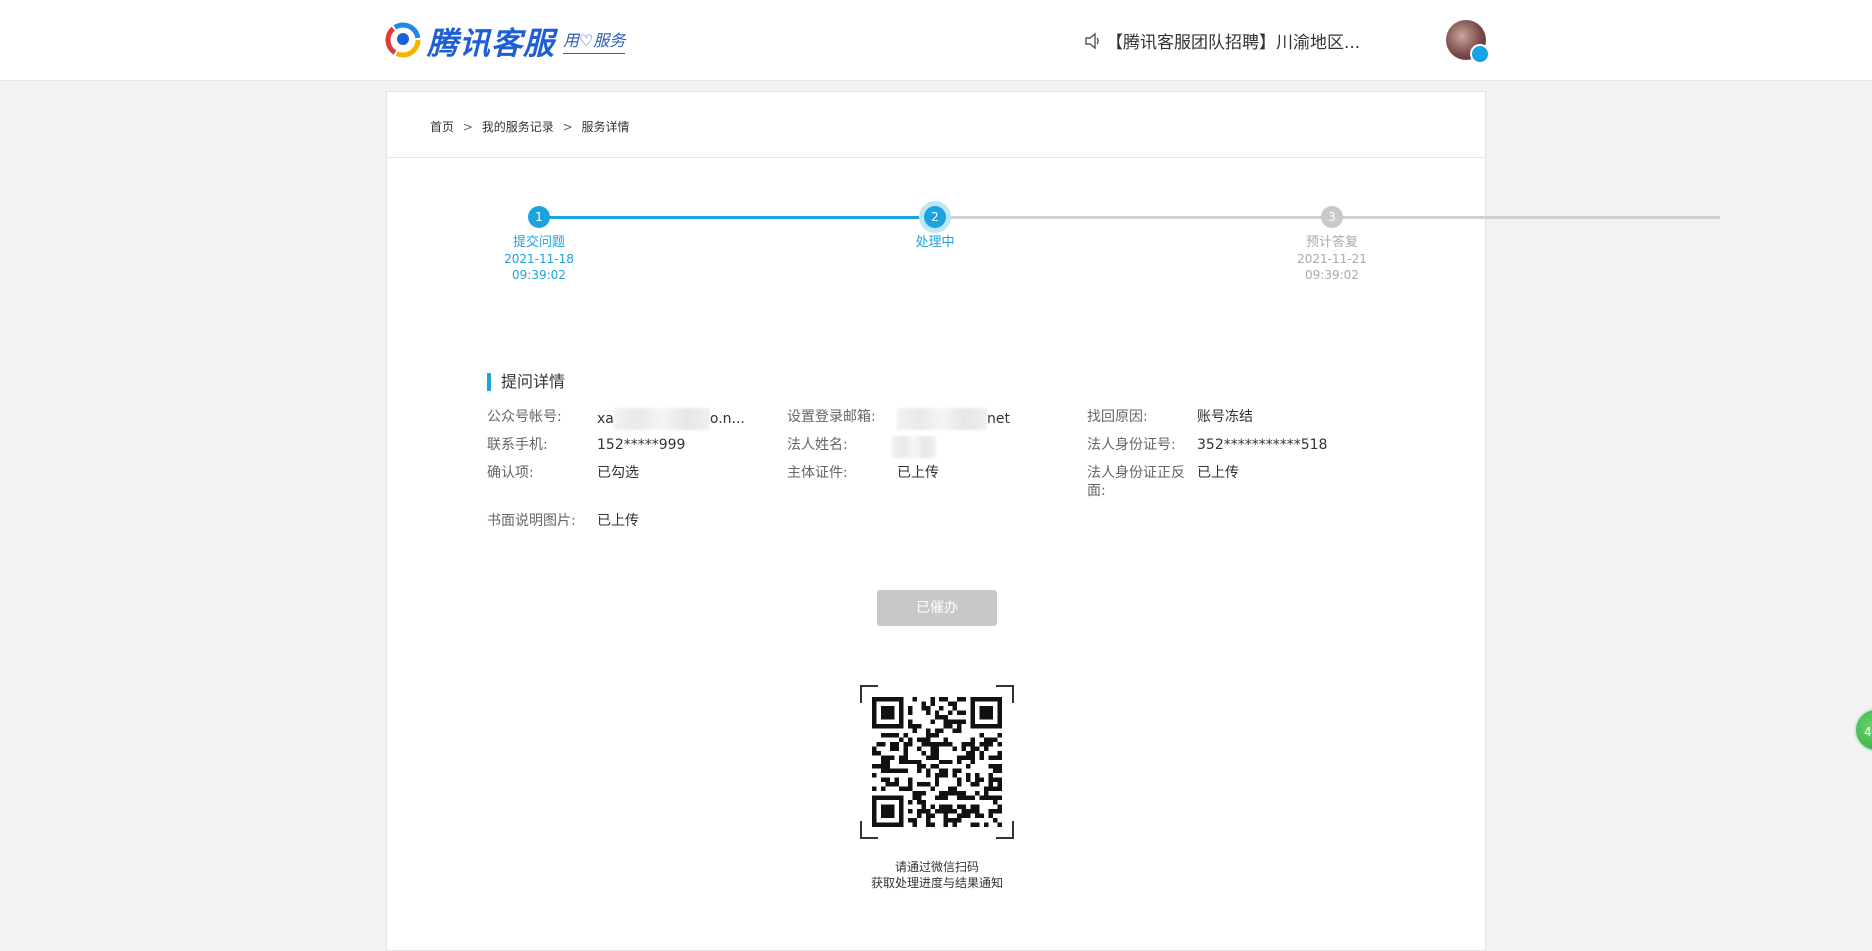  Describe the element at coordinates (935, 217) in the screenshot. I see `step-2-circle: 2` at that location.